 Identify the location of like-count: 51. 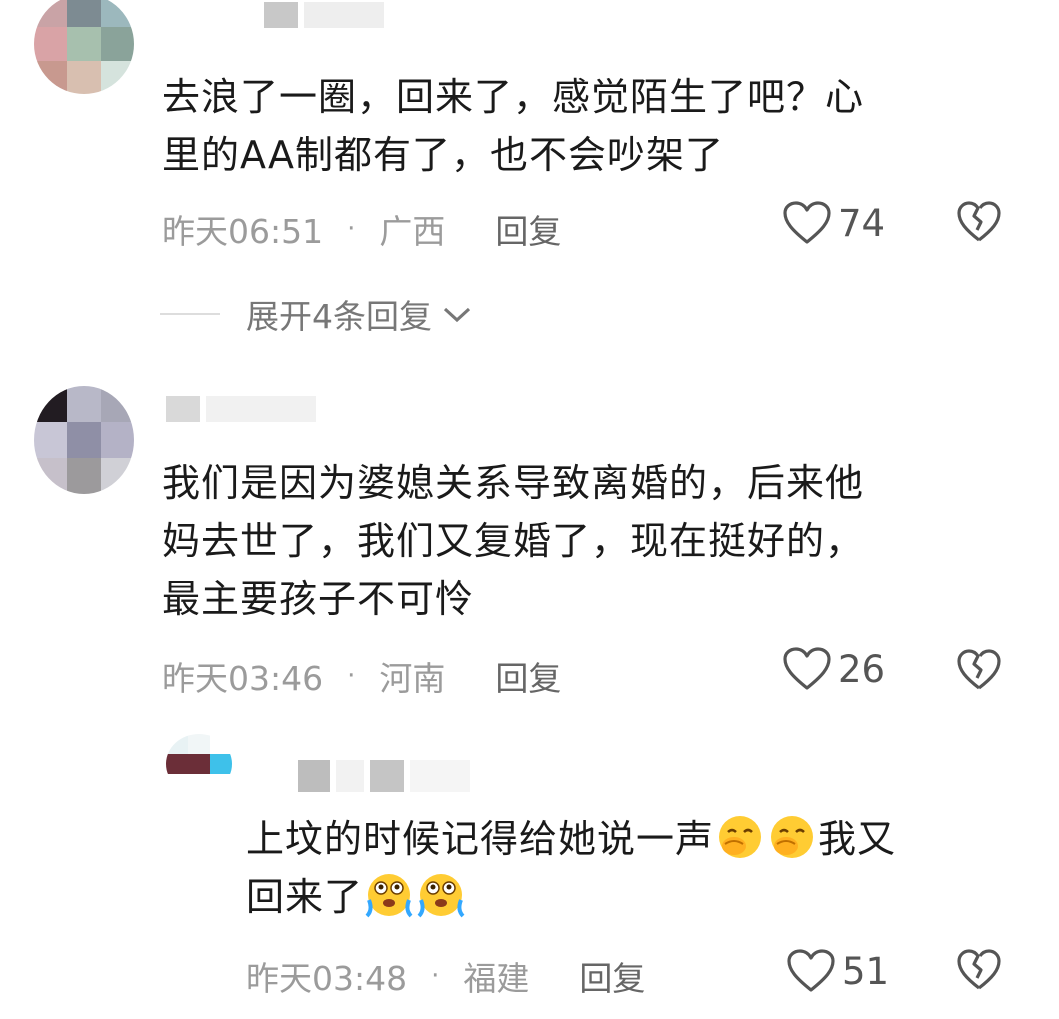
(866, 971).